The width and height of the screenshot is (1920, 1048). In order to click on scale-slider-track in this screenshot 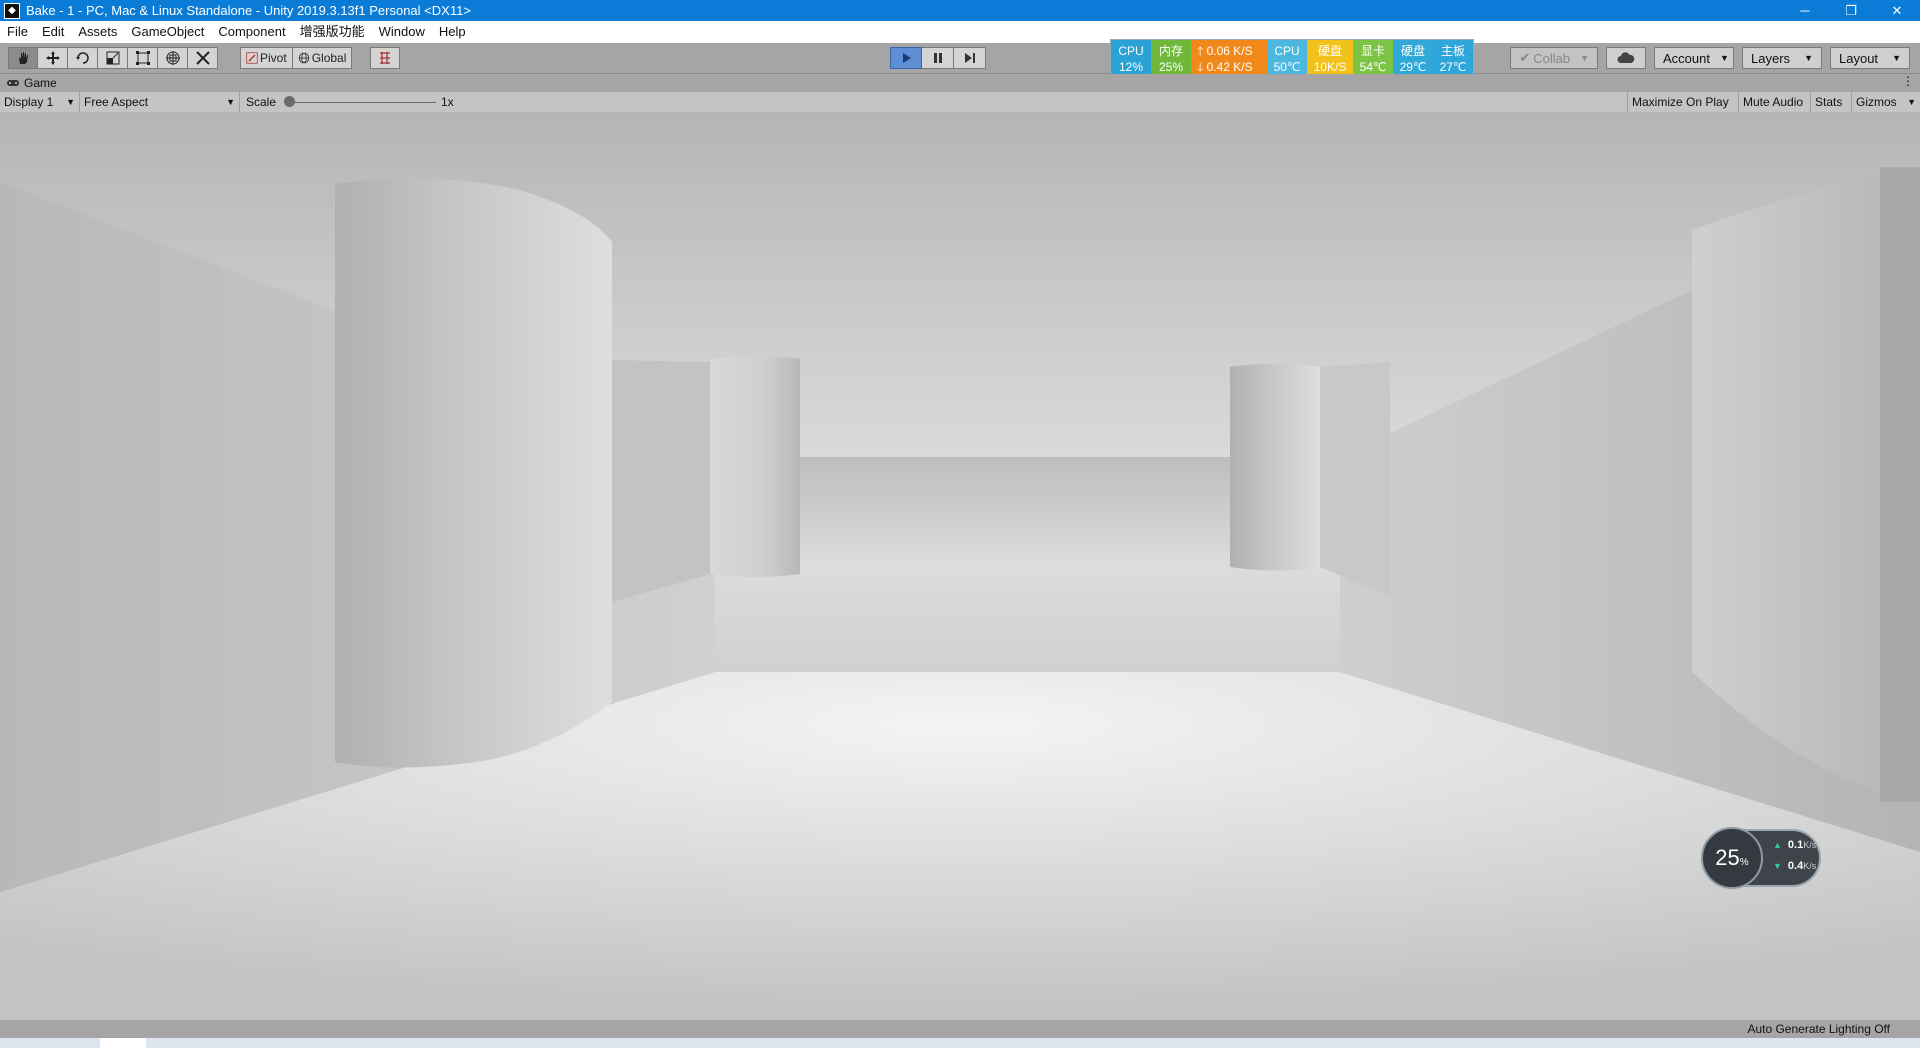, I will do `click(363, 102)`.